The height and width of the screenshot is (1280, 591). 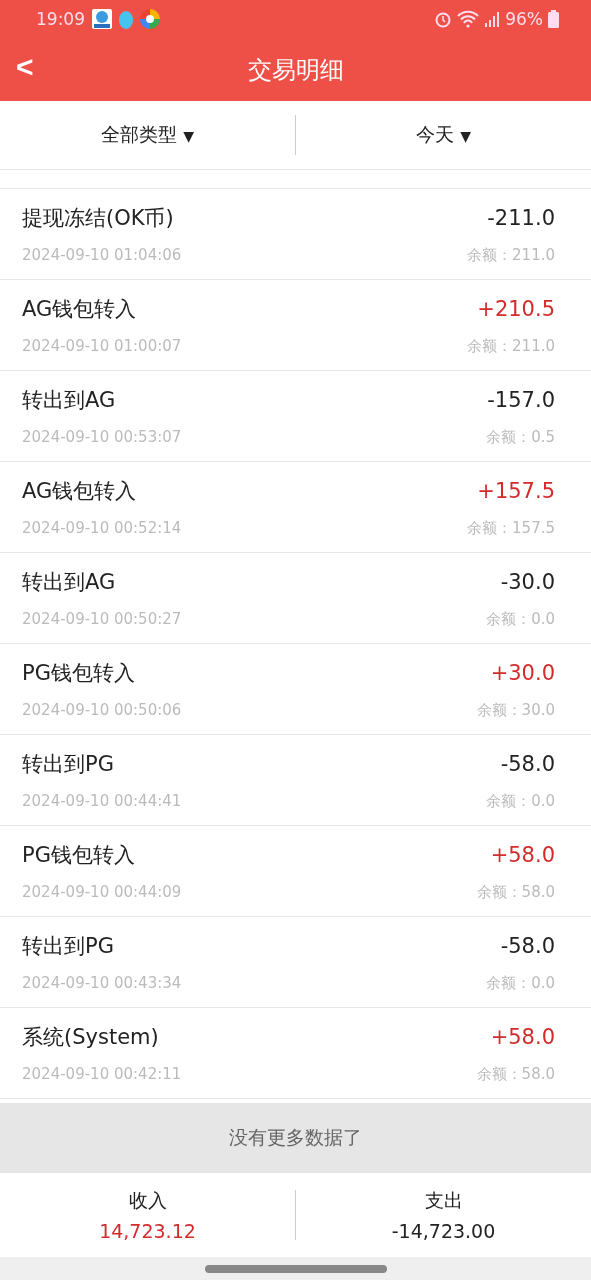 I want to click on filter-dropdown: 今天 ▼, so click(x=443, y=135).